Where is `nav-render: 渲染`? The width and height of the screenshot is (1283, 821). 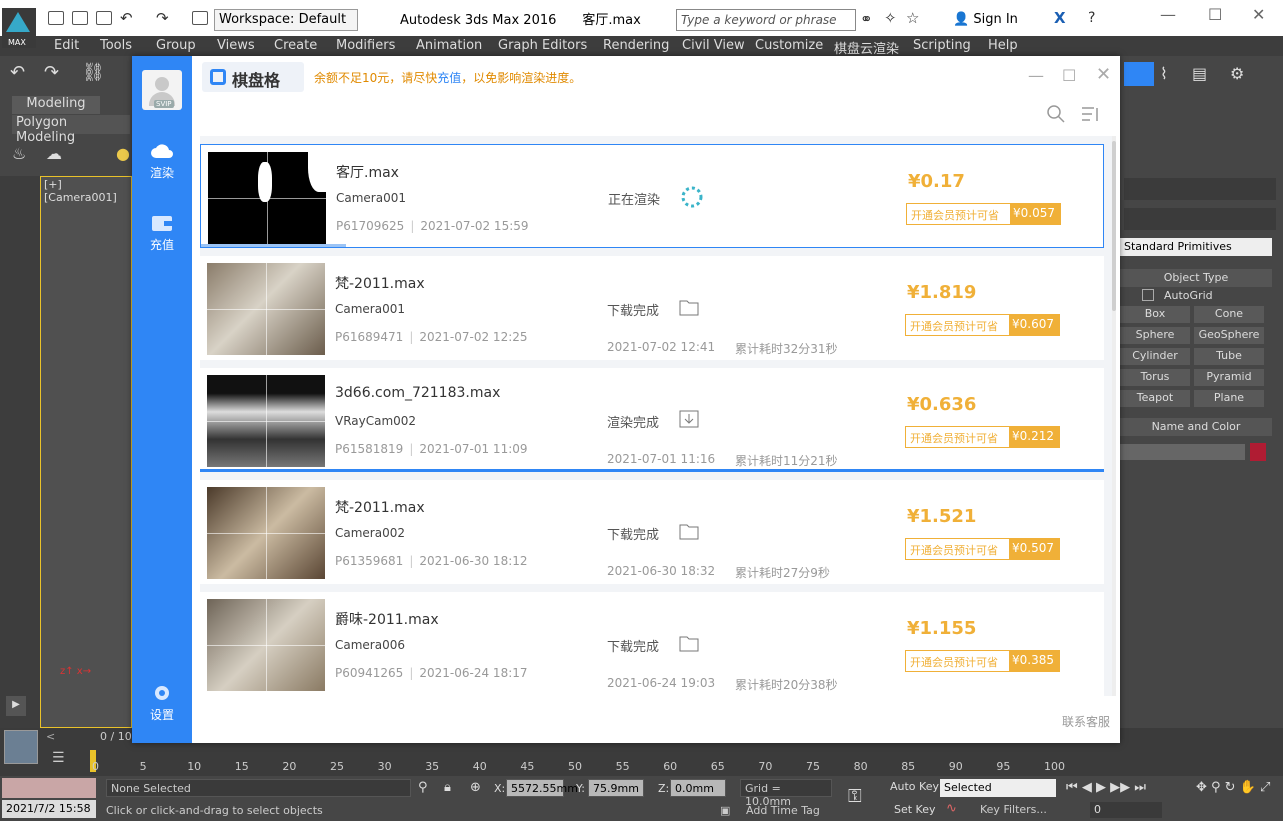
nav-render: 渲染 is located at coordinates (162, 161).